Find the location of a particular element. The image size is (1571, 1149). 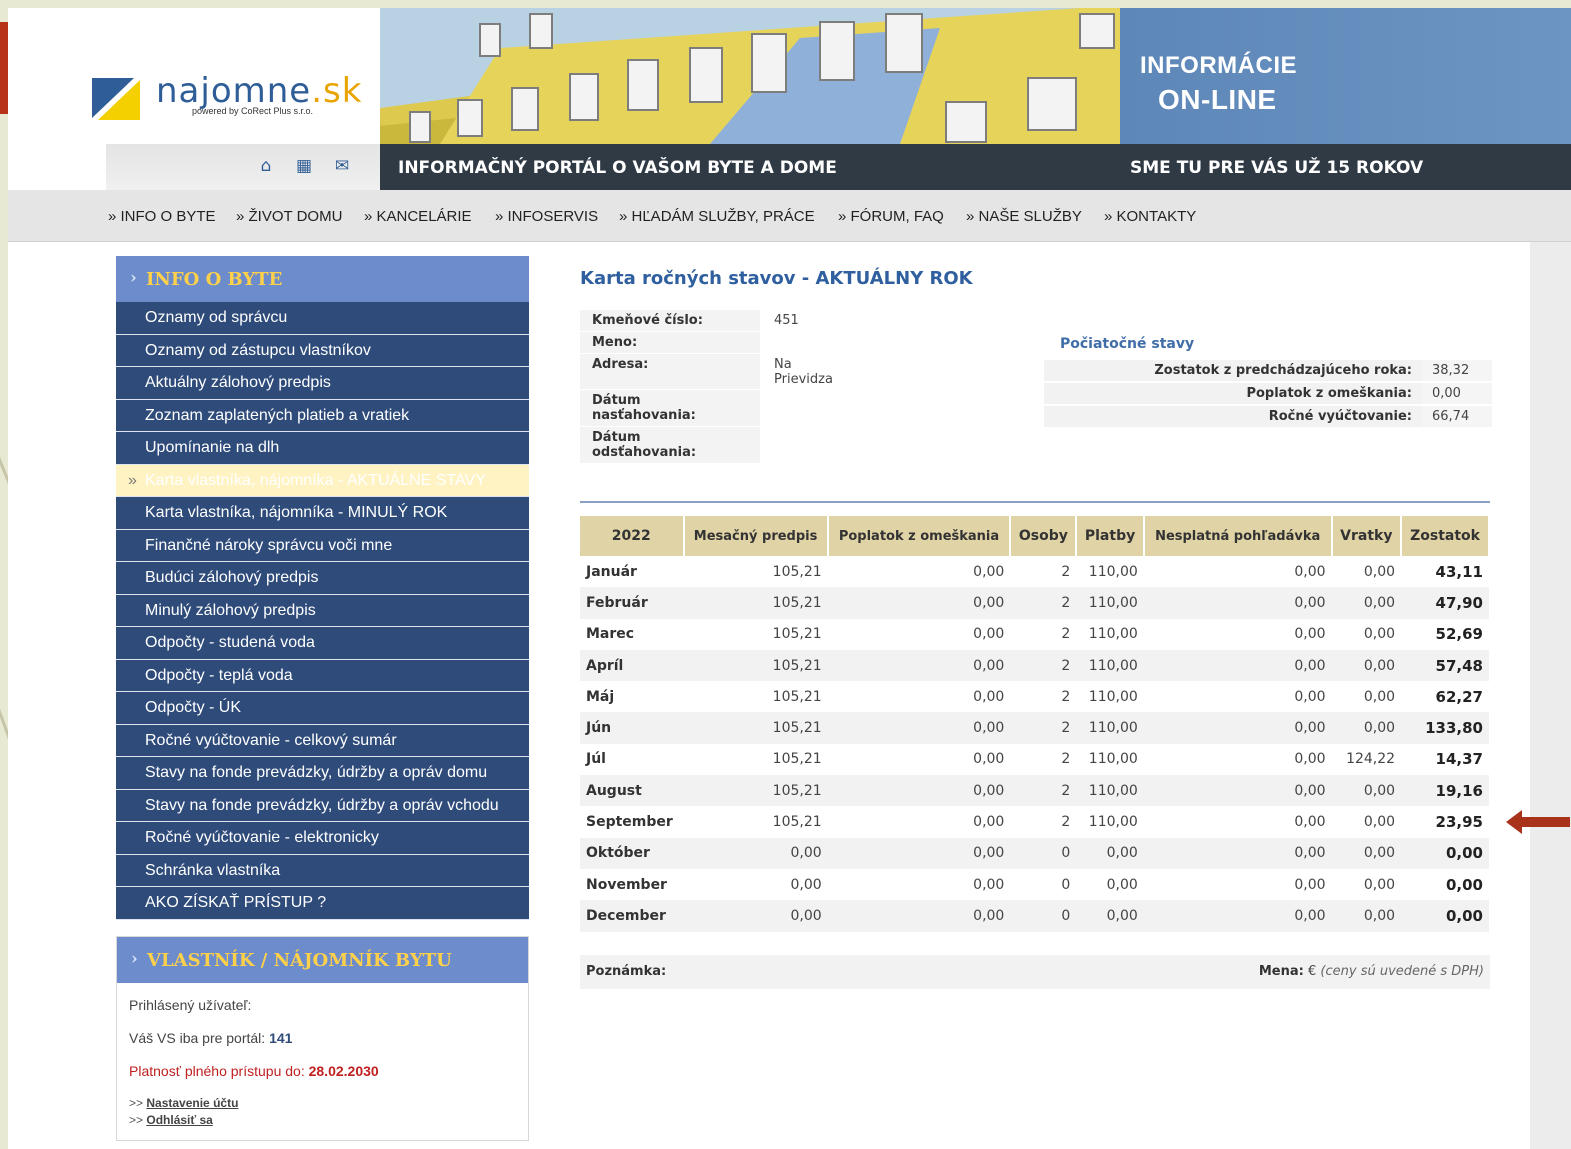

building-icon: ▦ is located at coordinates (304, 166).